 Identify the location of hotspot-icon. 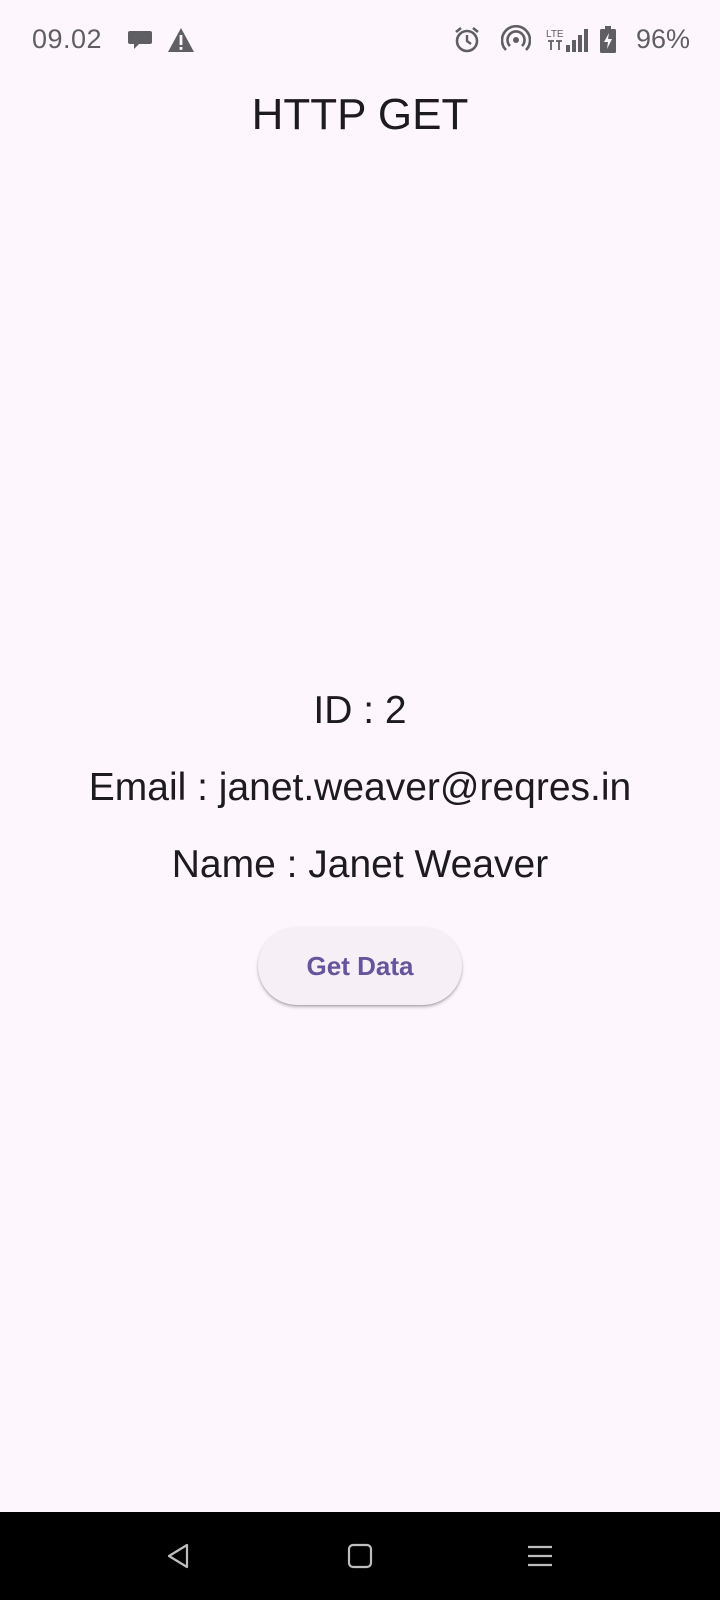
(516, 40).